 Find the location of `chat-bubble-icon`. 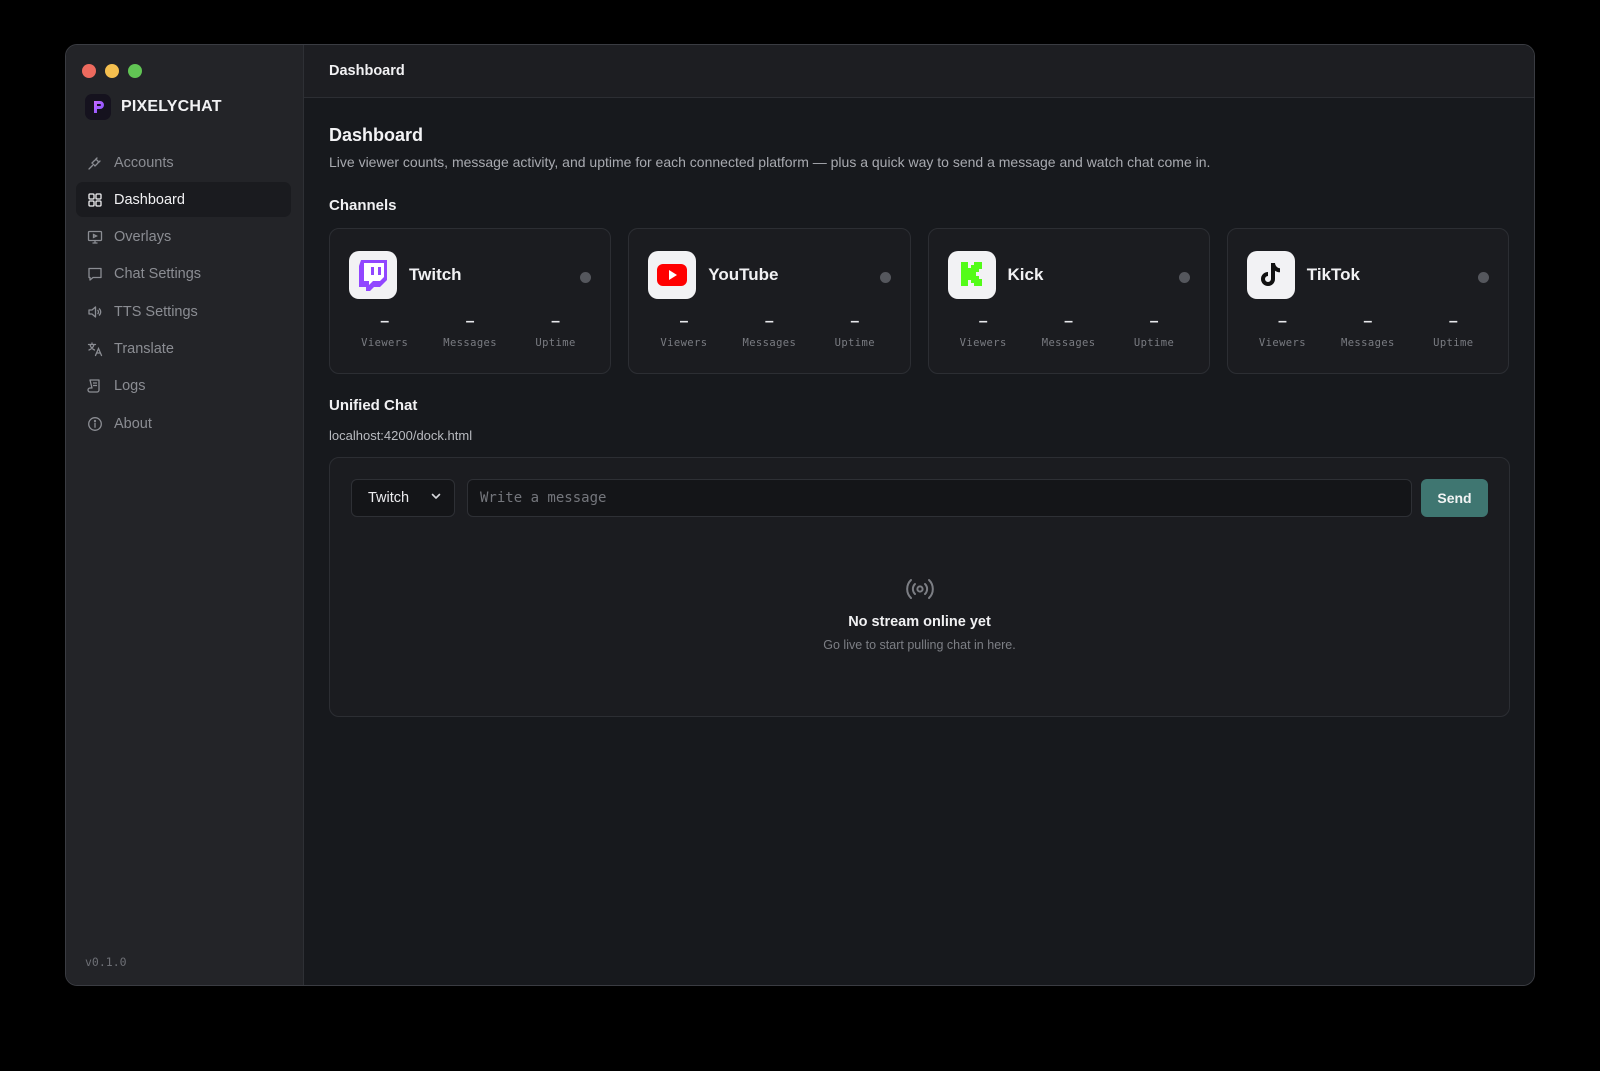

chat-bubble-icon is located at coordinates (95, 274).